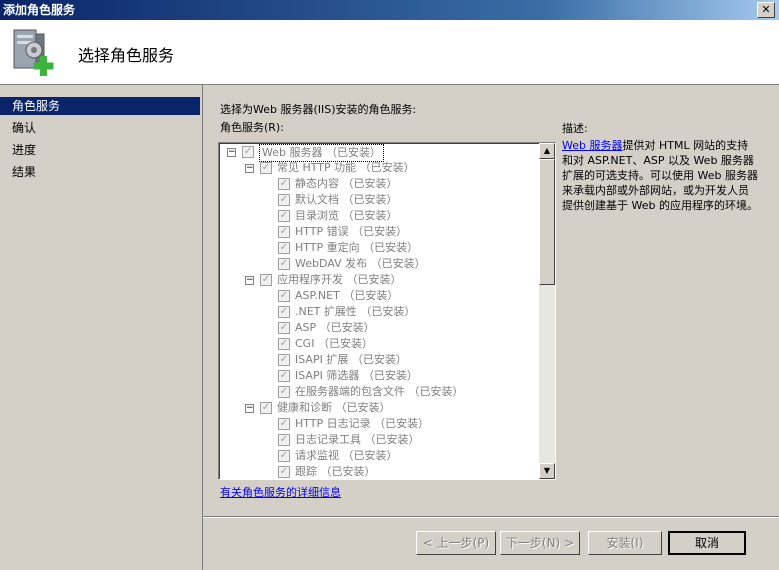 This screenshot has width=779, height=570. I want to click on tree-item-label: ISAPI 筛选器 （已安装）, so click(356, 375).